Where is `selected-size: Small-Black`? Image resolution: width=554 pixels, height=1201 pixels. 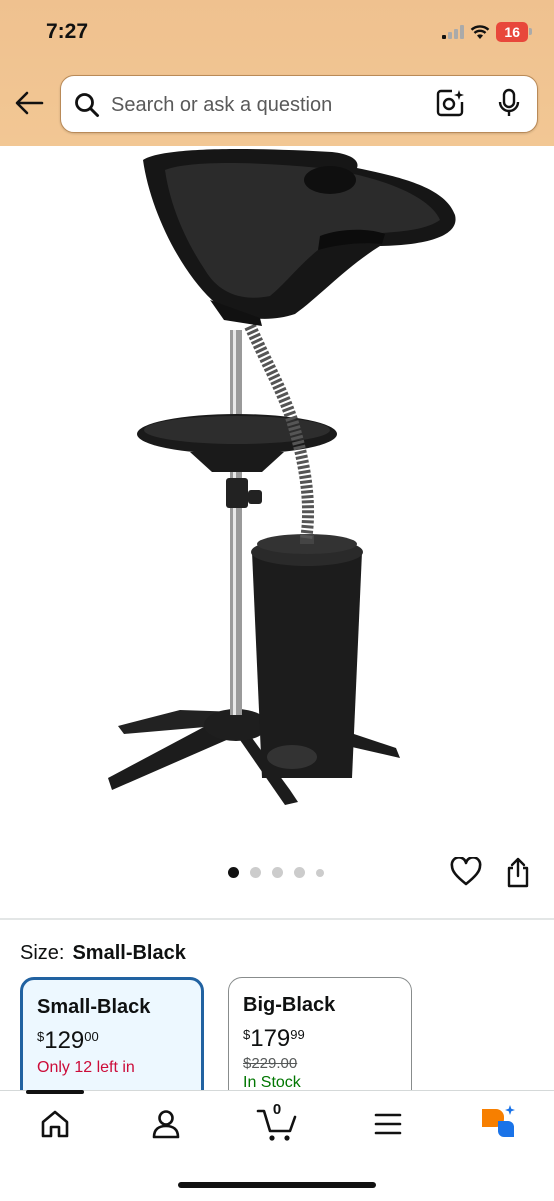
selected-size: Small-Black is located at coordinates (129, 953).